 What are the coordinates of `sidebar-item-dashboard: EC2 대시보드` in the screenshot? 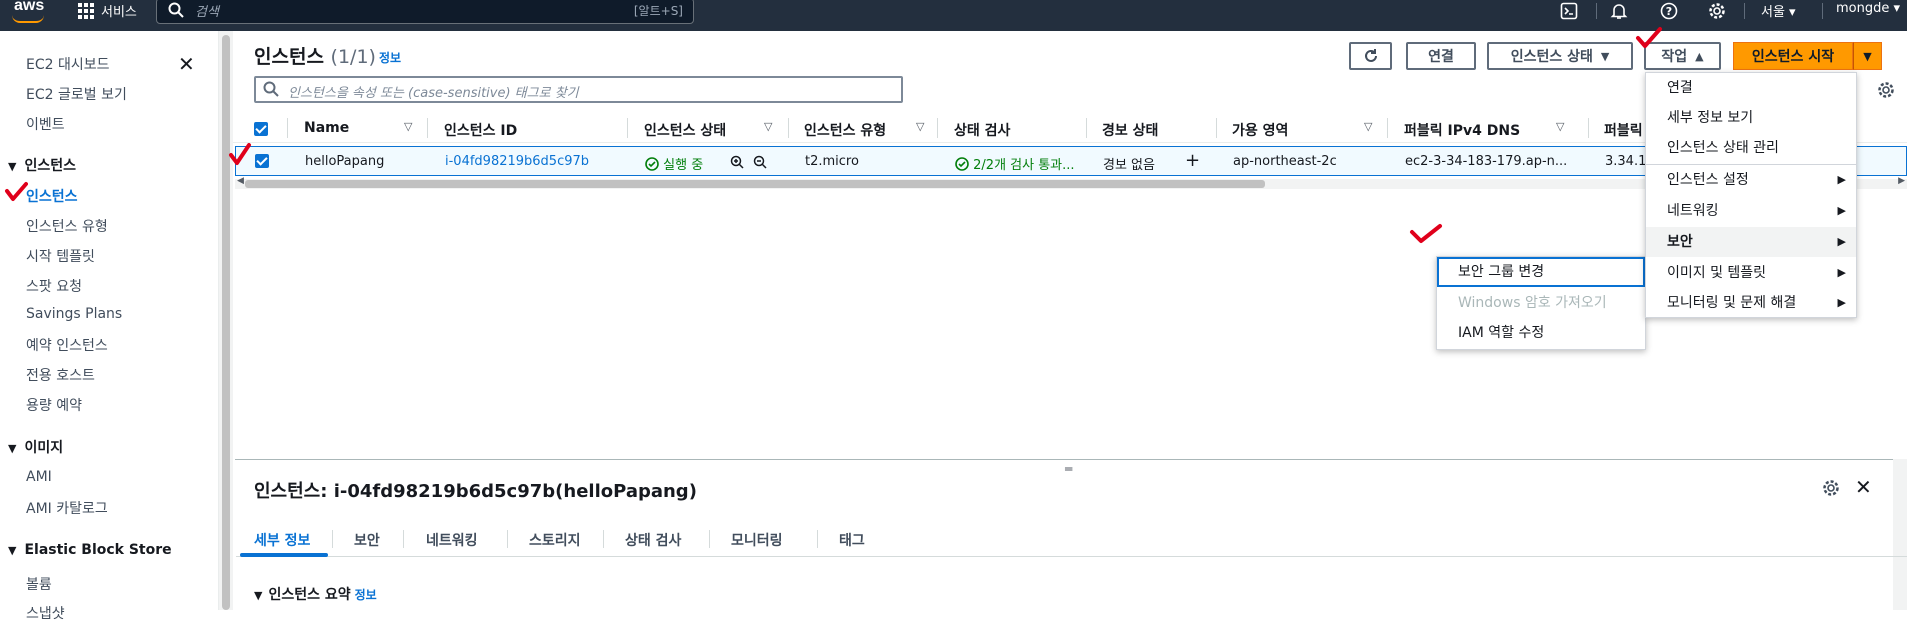 It's located at (68, 64).